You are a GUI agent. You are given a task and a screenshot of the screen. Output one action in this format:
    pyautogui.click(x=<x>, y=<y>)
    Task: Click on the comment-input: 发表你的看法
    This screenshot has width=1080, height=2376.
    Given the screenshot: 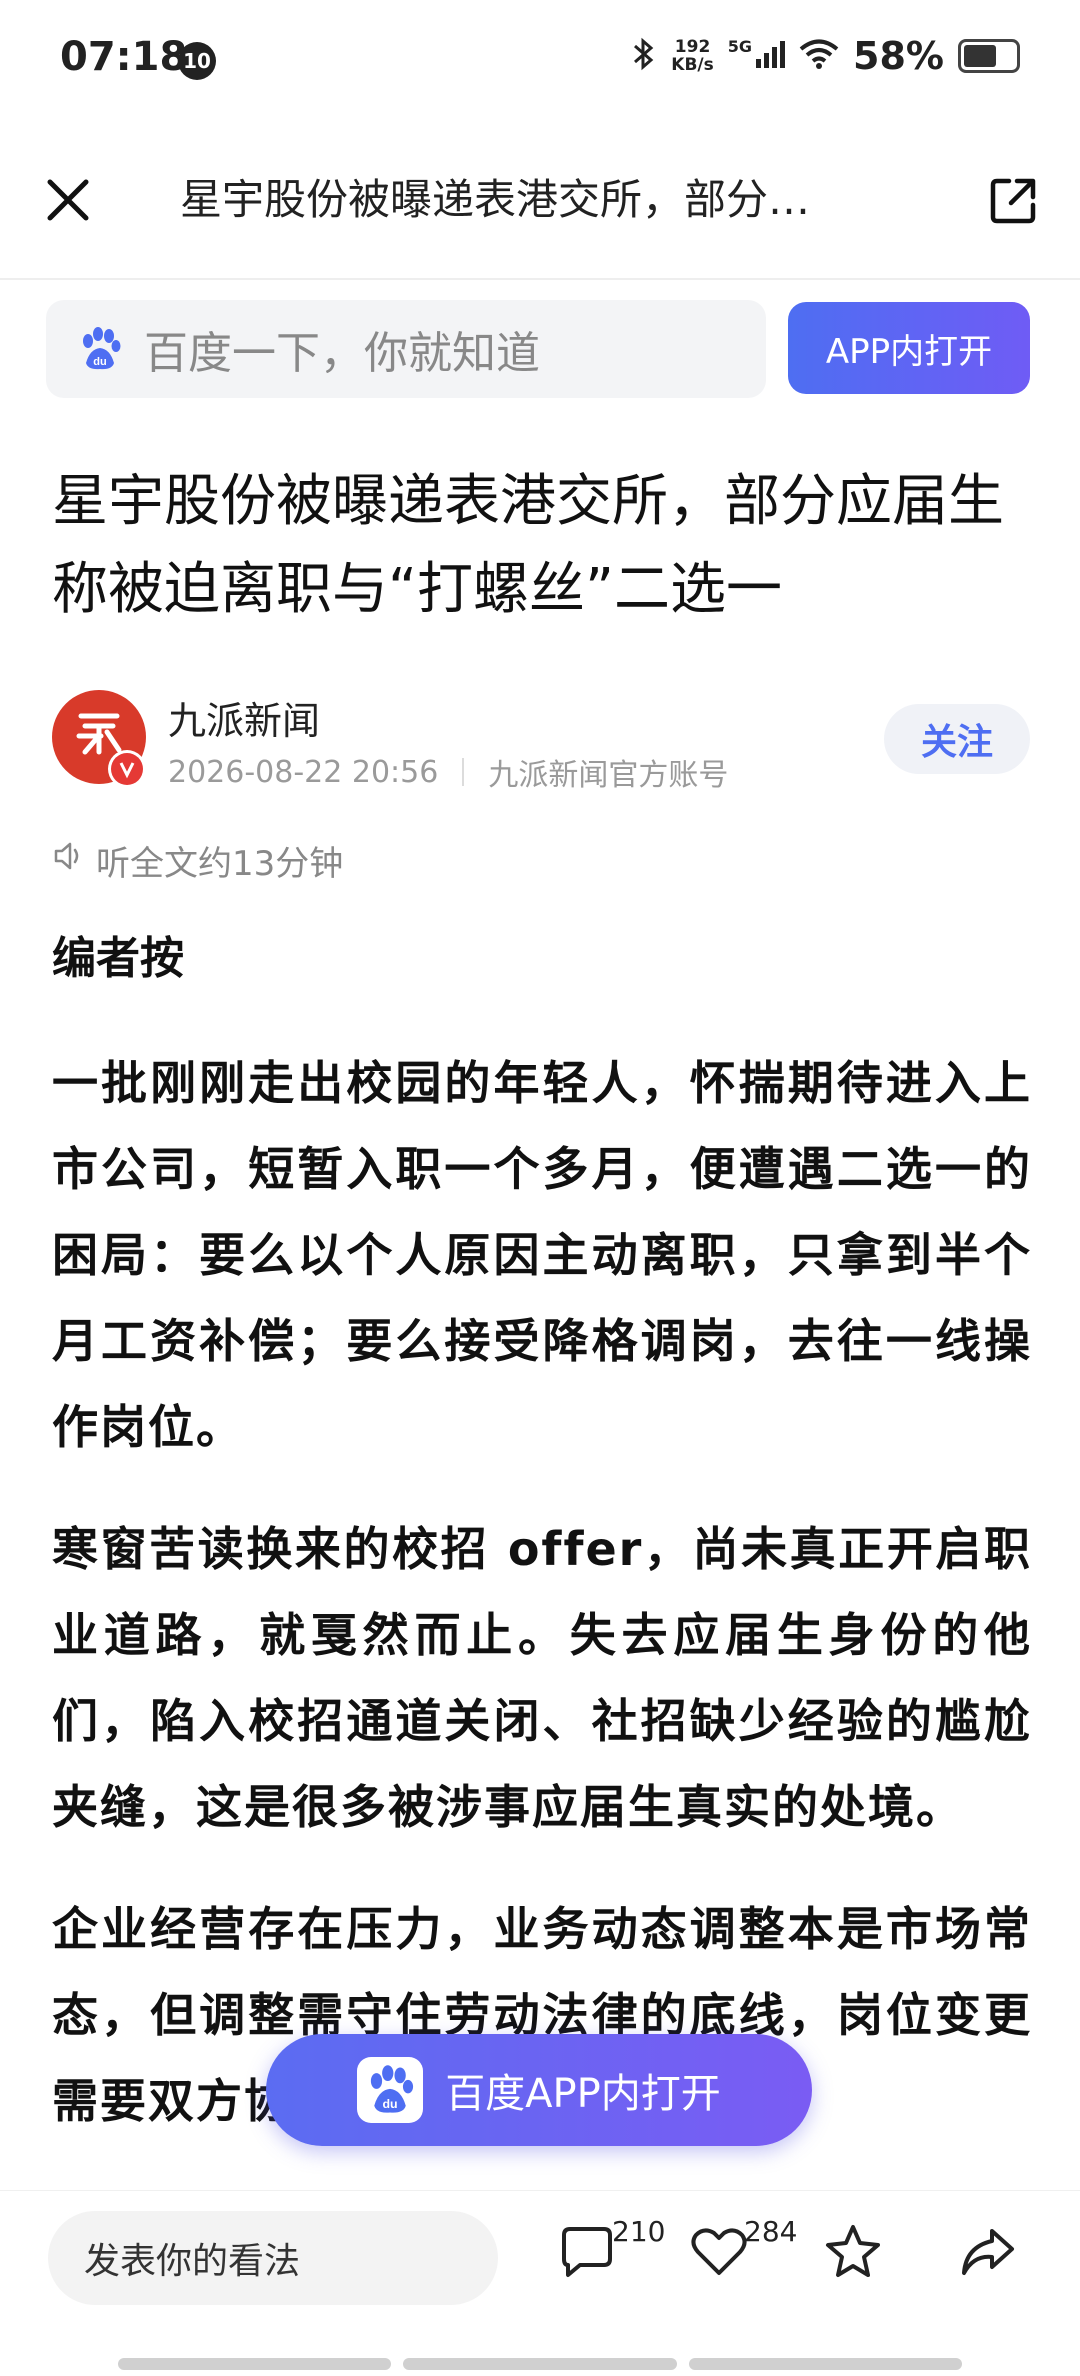 What is the action you would take?
    pyautogui.click(x=273, y=2258)
    